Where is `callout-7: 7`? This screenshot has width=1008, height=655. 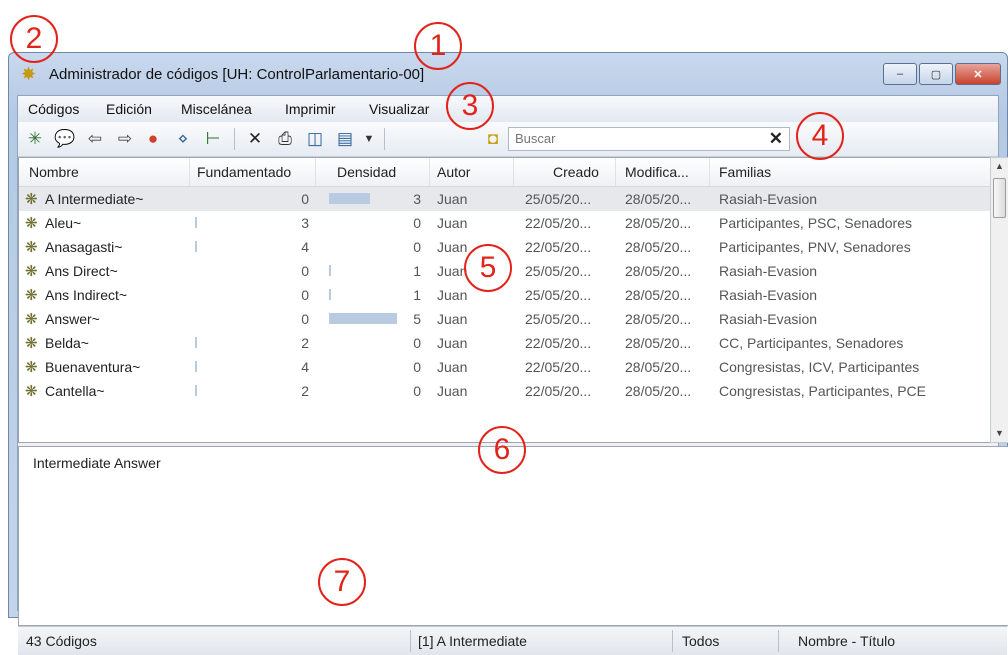 callout-7: 7 is located at coordinates (342, 582).